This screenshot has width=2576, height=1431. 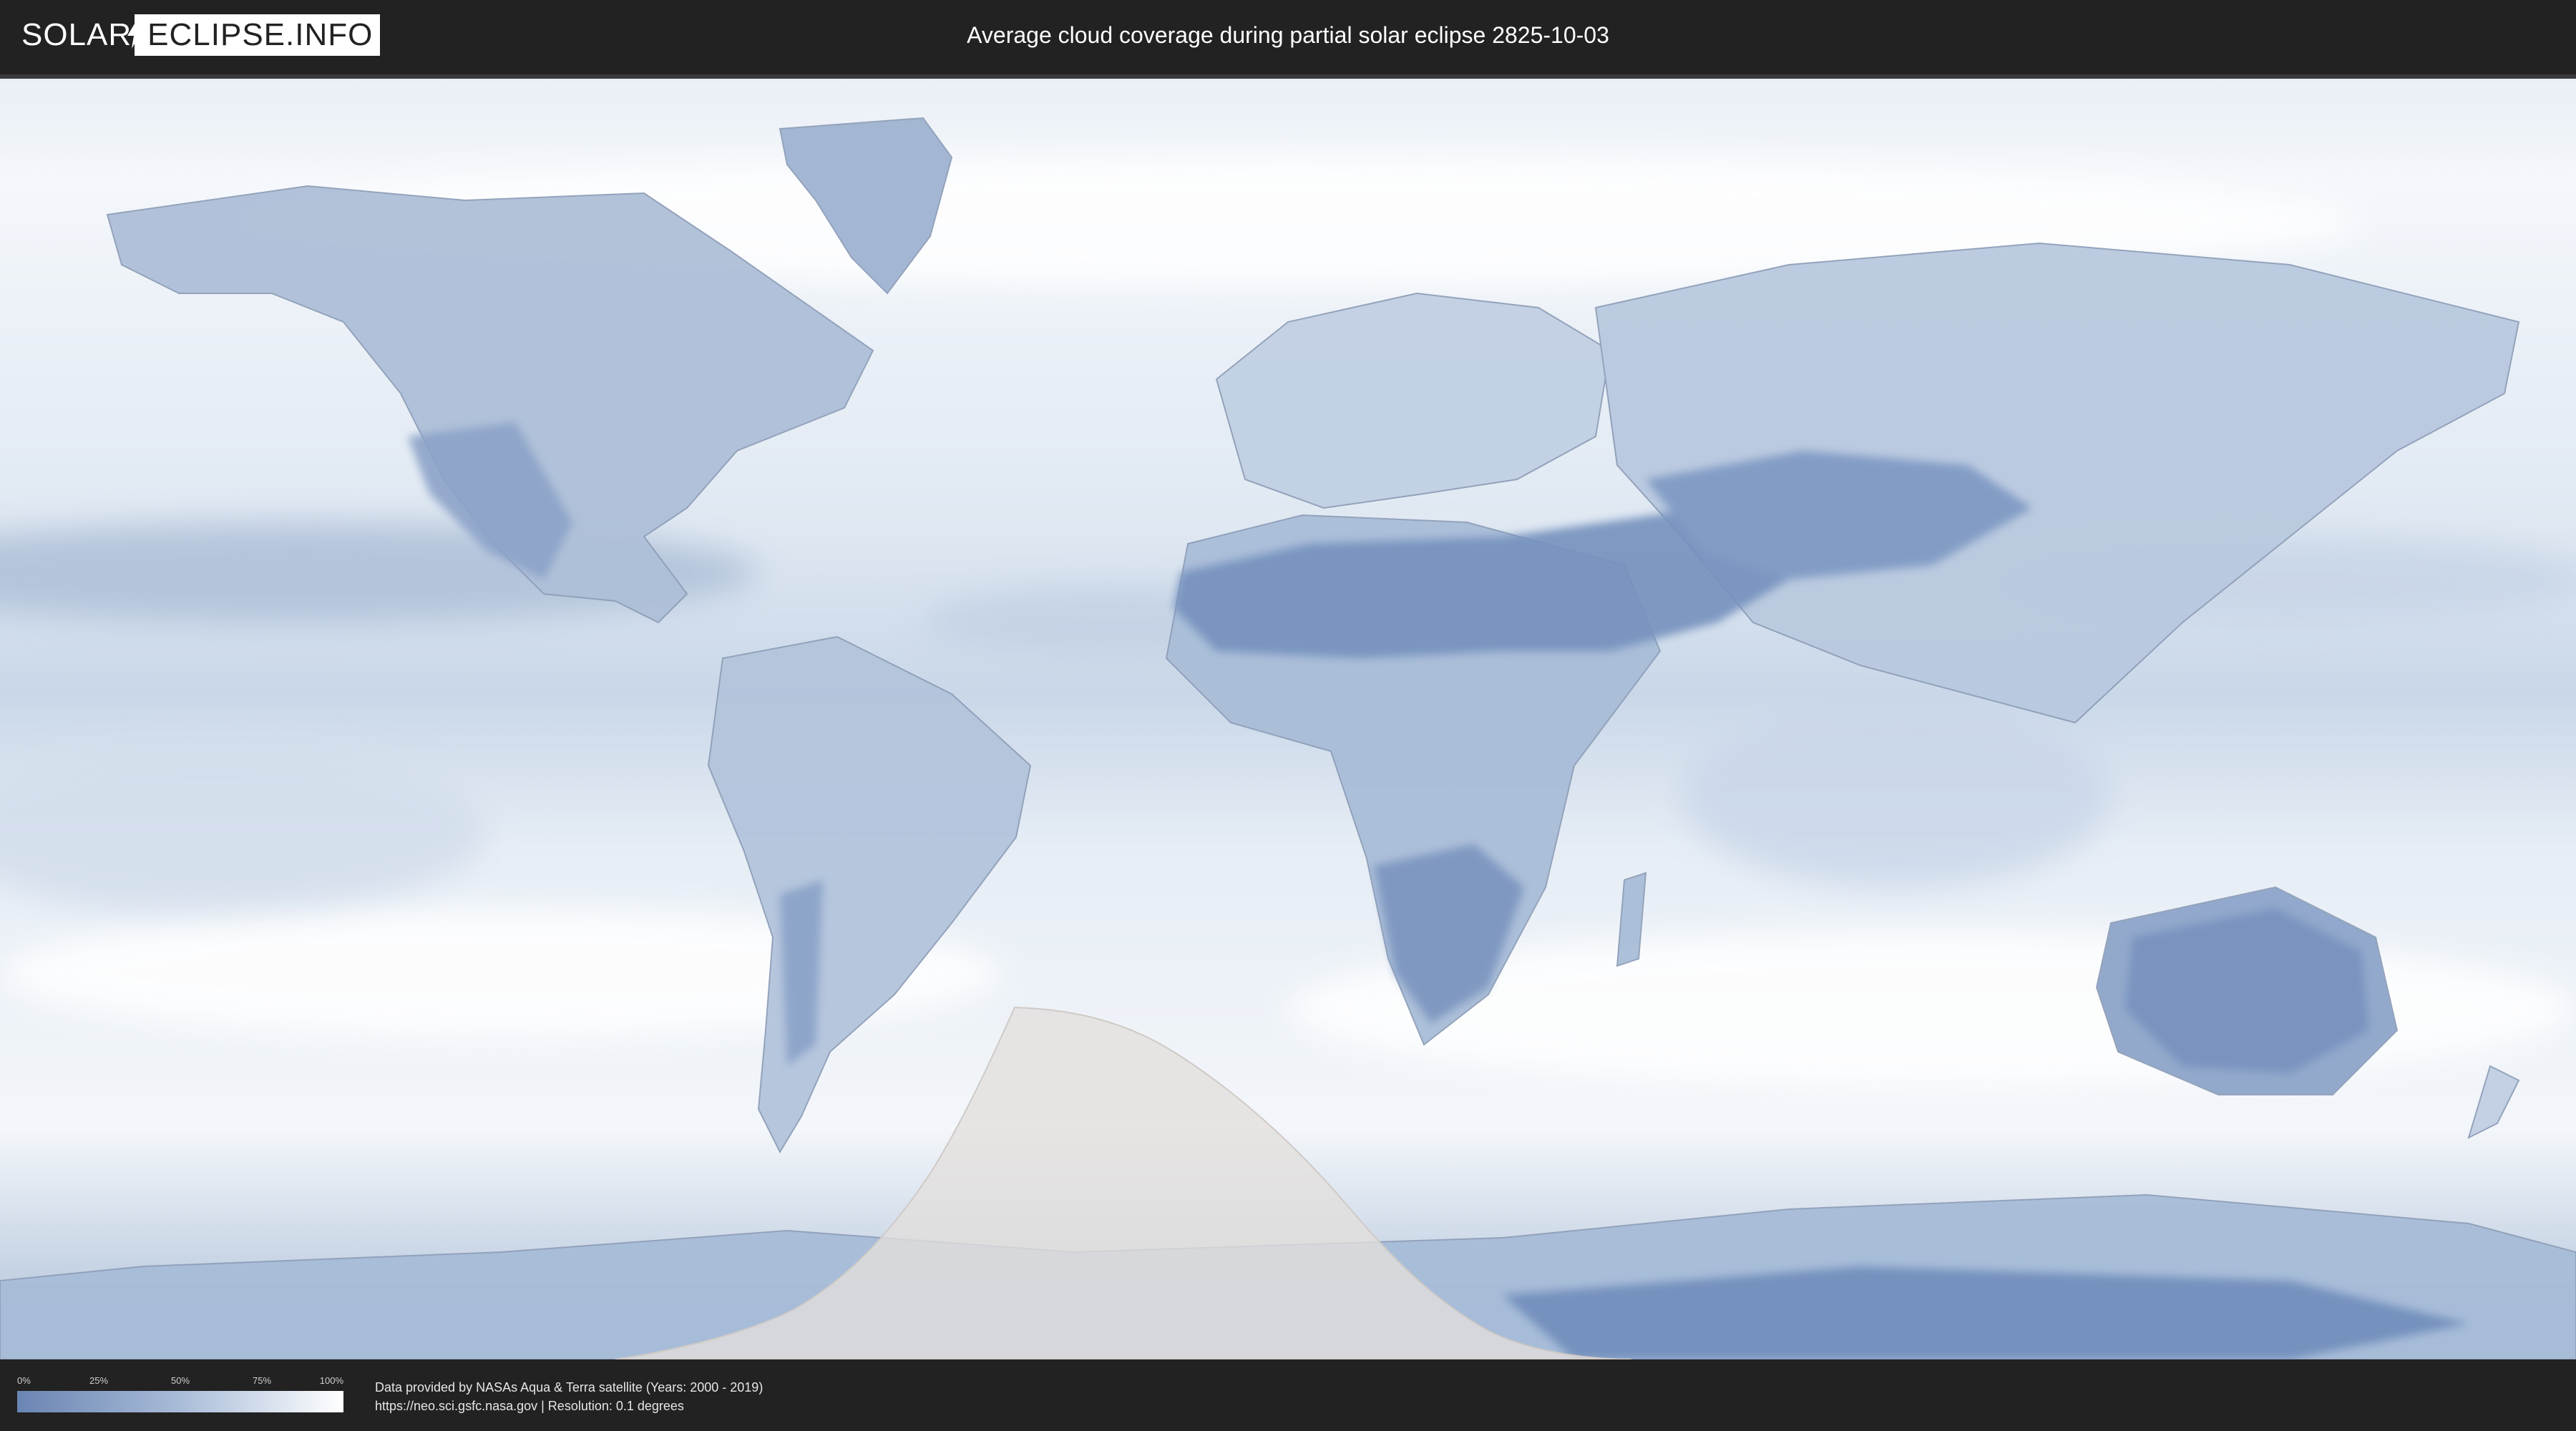 What do you see at coordinates (331, 1380) in the screenshot?
I see `legend-tick-100: 100%` at bounding box center [331, 1380].